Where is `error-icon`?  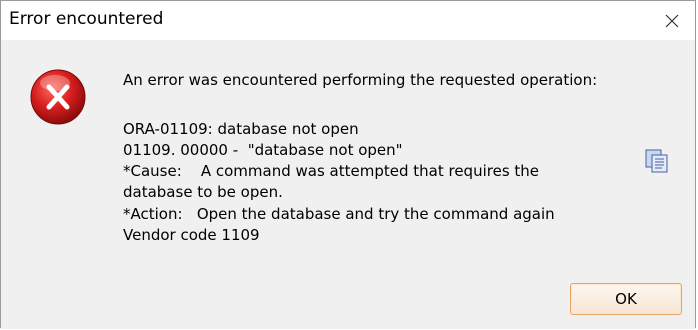 error-icon is located at coordinates (58, 97).